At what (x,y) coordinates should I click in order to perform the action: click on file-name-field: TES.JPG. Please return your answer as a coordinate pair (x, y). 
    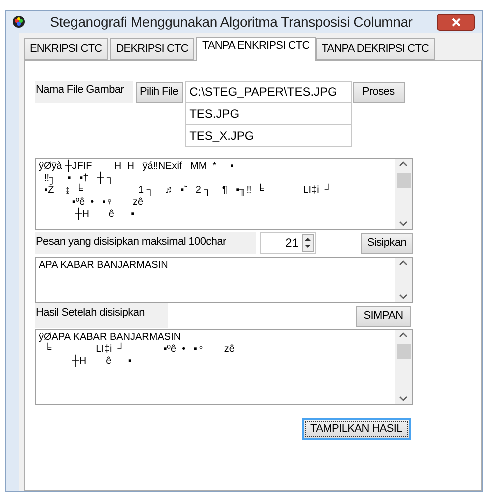
    Looking at the image, I should click on (268, 114).